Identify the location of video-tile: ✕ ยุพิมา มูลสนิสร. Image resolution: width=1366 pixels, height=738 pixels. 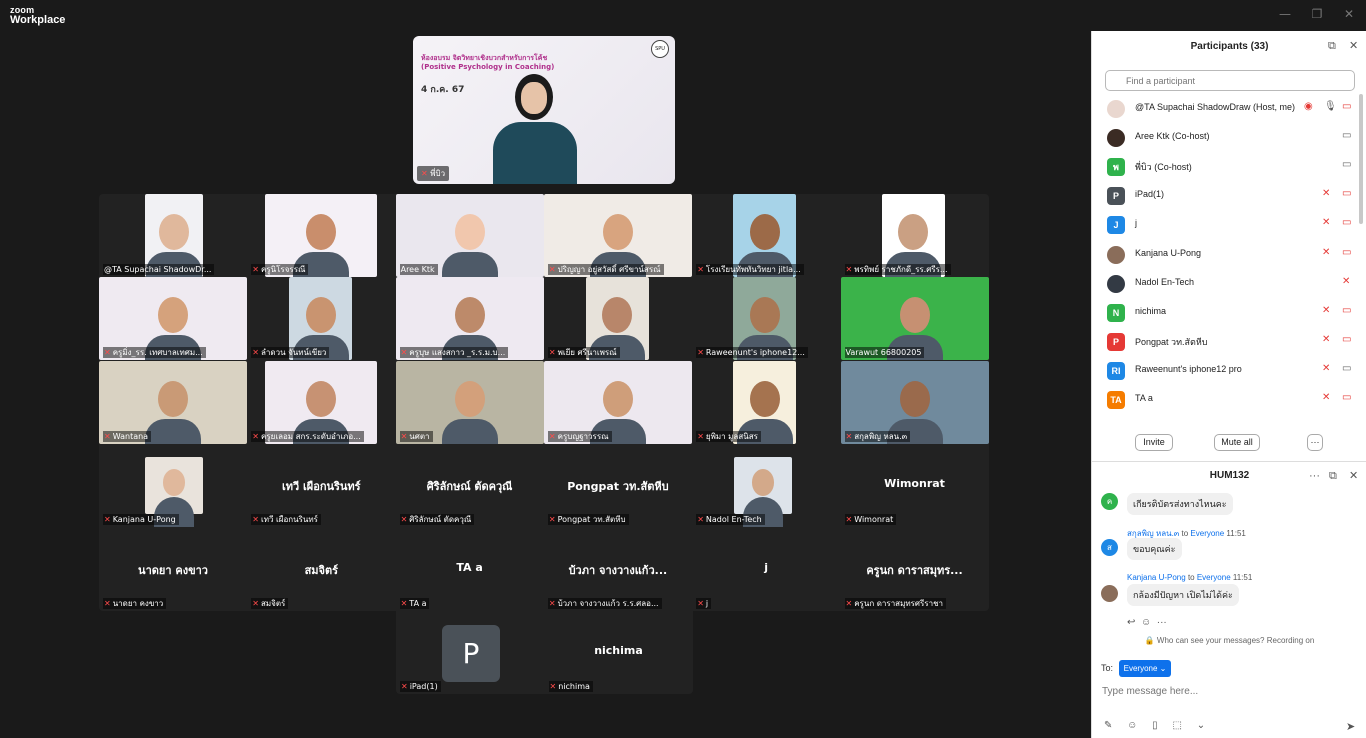
(766, 402).